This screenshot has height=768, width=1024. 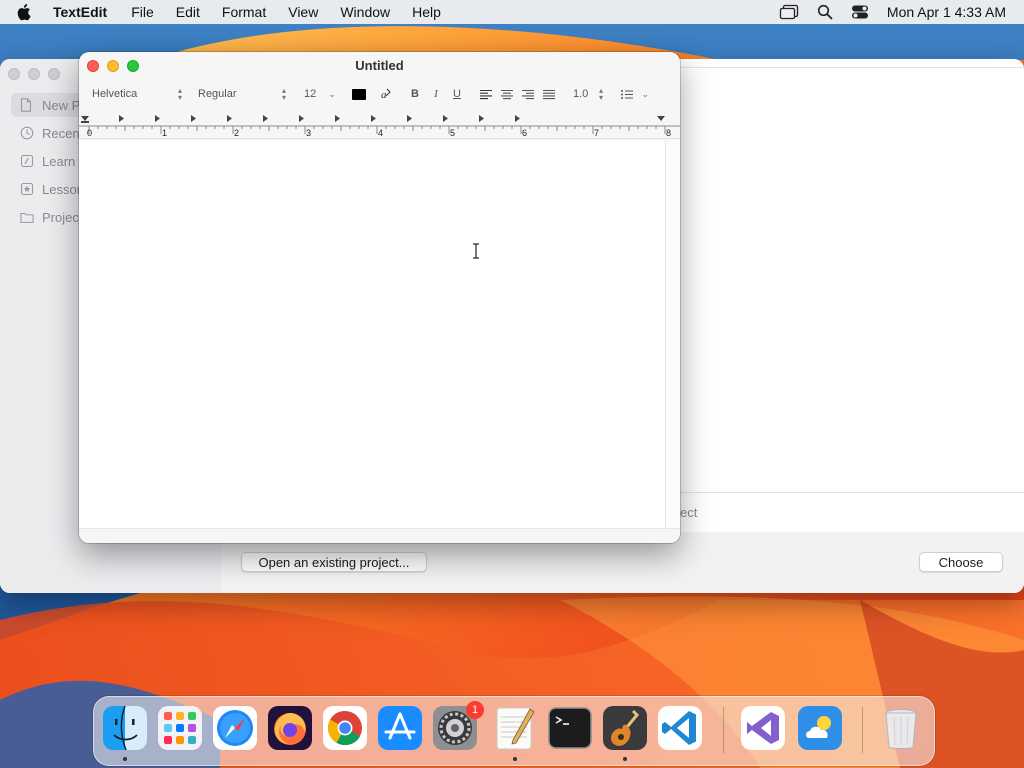 What do you see at coordinates (415, 94) in the screenshot?
I see `bold-button: B` at bounding box center [415, 94].